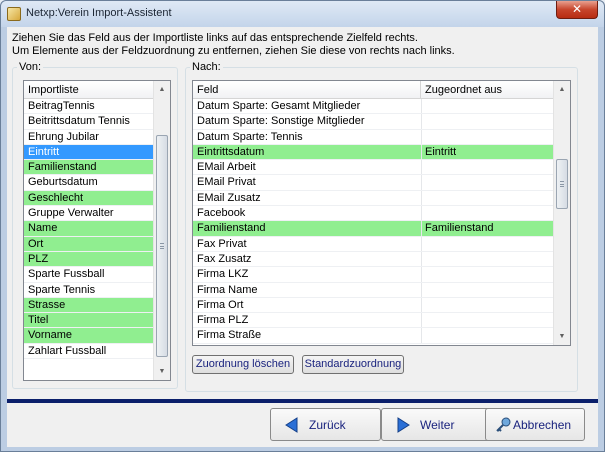 This screenshot has width=605, height=452. What do you see at coordinates (88, 259) in the screenshot?
I see `list-item: PLZ` at bounding box center [88, 259].